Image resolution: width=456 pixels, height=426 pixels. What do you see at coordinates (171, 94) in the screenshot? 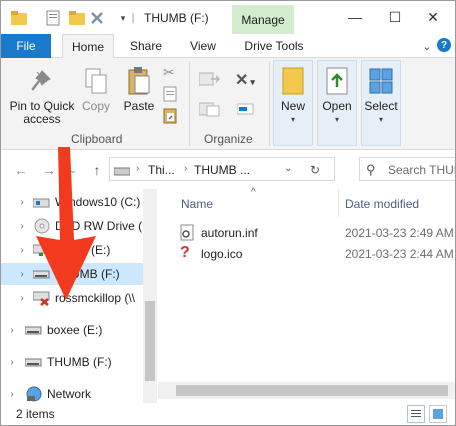
I see `copy-path-icon` at bounding box center [171, 94].